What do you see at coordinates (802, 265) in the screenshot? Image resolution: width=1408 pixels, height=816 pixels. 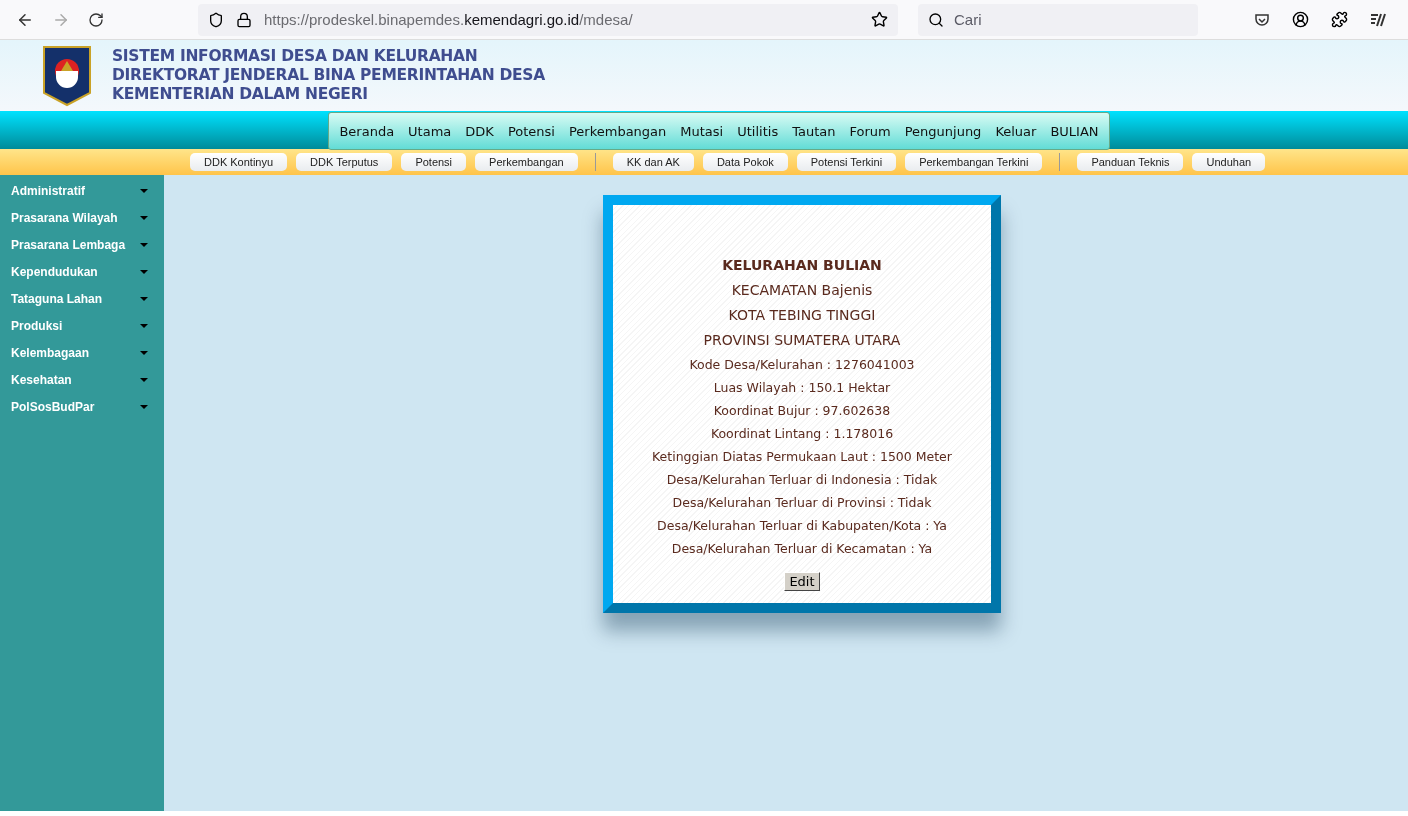 I see `village-title: KELURAHAN BULIAN` at bounding box center [802, 265].